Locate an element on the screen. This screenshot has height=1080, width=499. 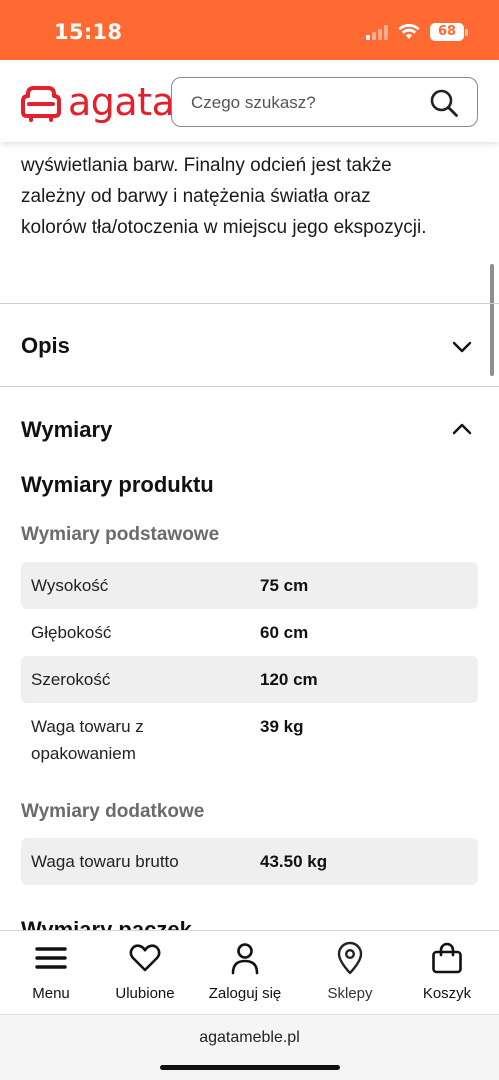
site-header: agata Czego szukasz? is located at coordinates (249, 101).